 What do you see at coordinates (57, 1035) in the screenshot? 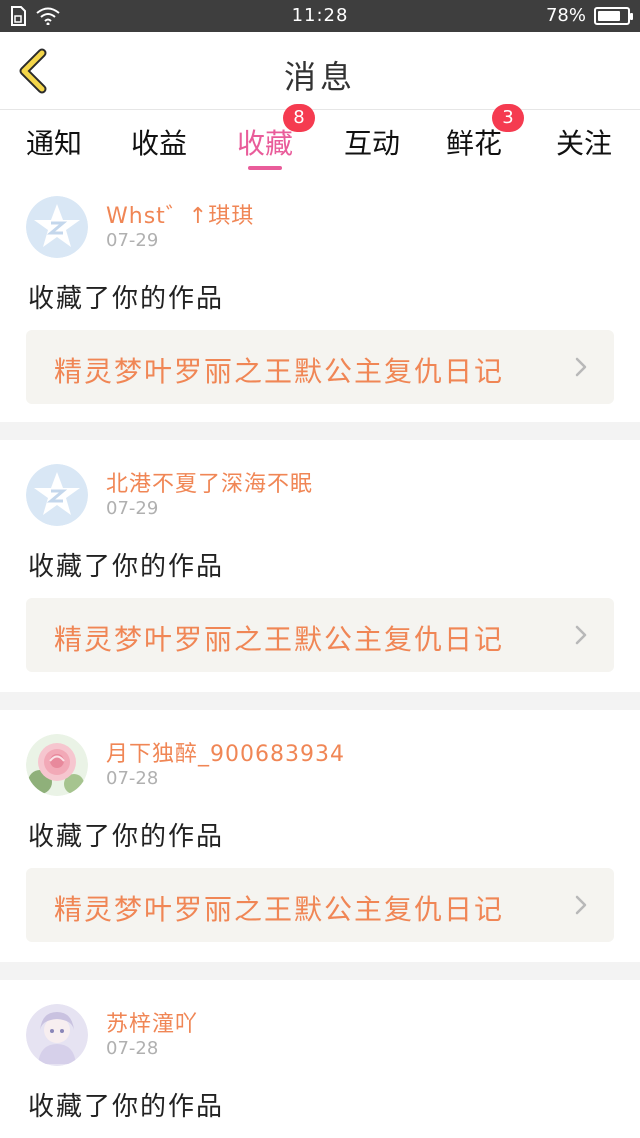
I see `anime-avatar` at bounding box center [57, 1035].